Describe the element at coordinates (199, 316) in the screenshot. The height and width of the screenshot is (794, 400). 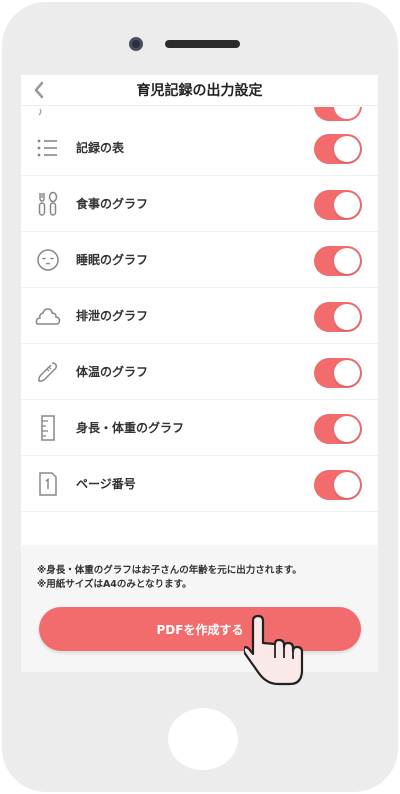
I see `list-item-excretion-graph: 排泄のグラフ` at that location.